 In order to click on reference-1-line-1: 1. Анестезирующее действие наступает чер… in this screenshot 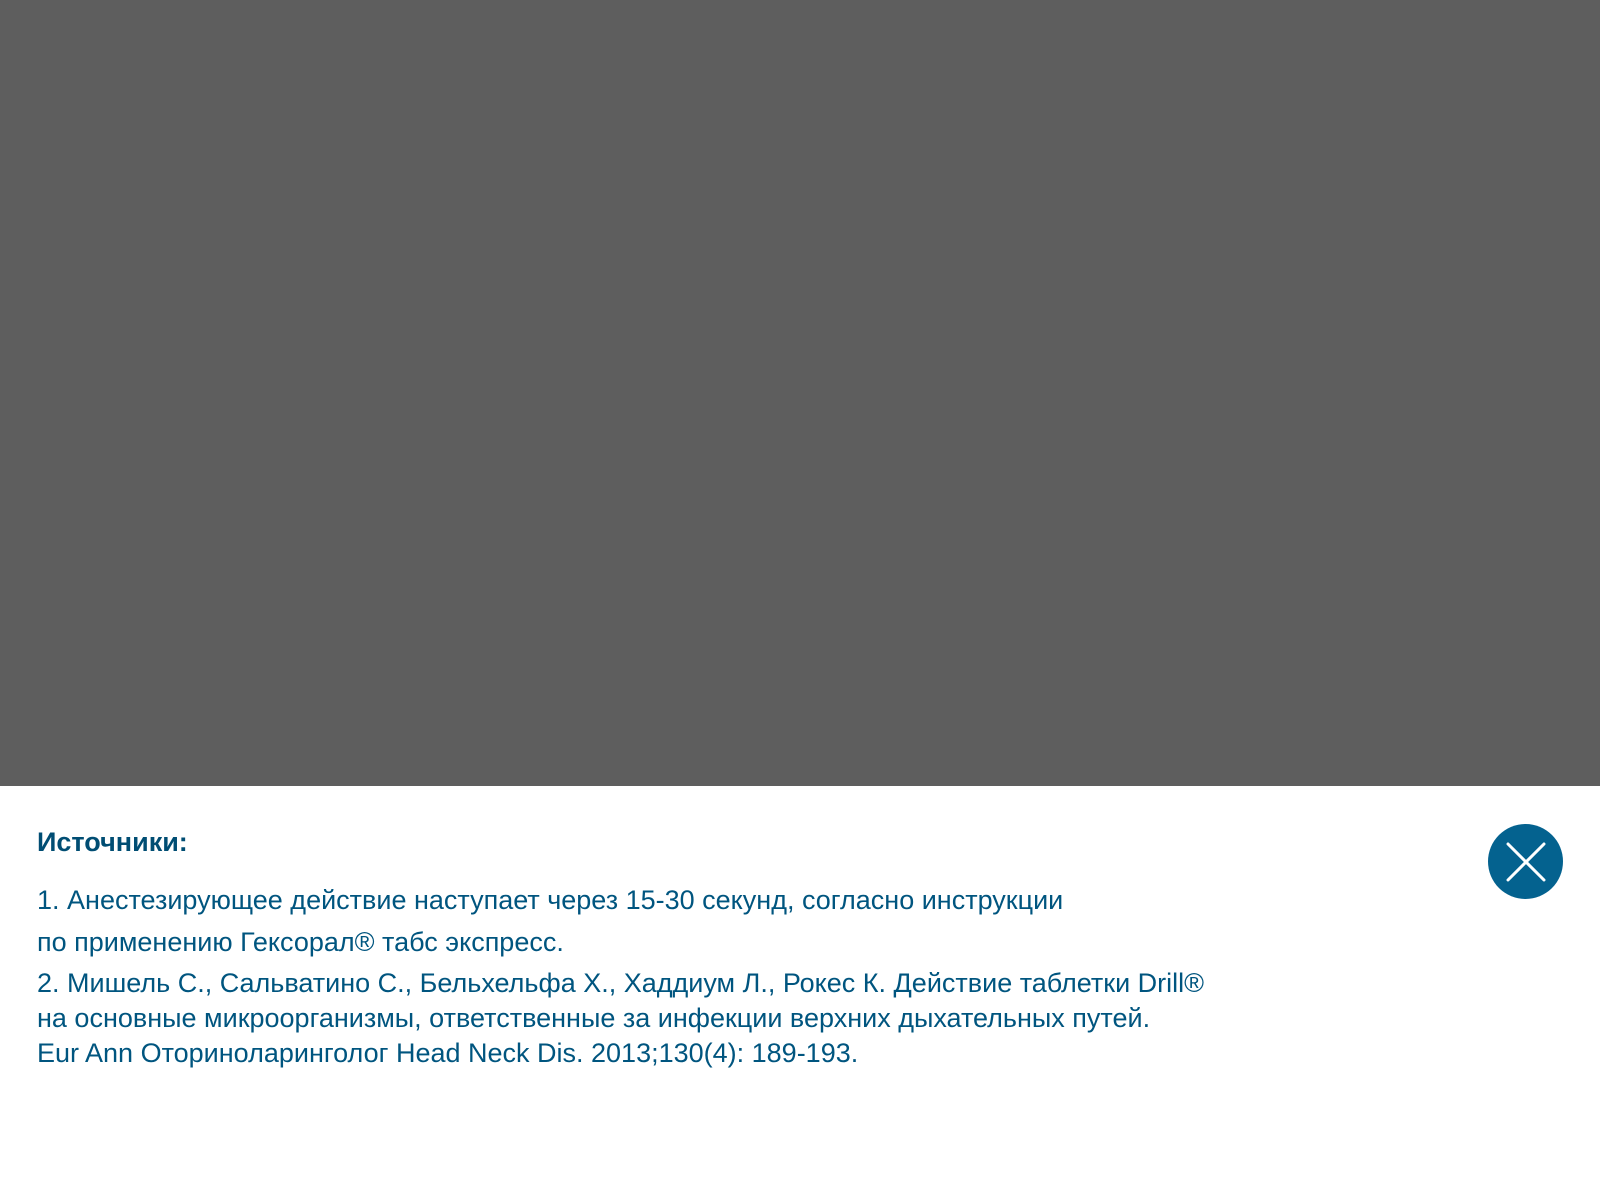, I will do `click(550, 900)`.